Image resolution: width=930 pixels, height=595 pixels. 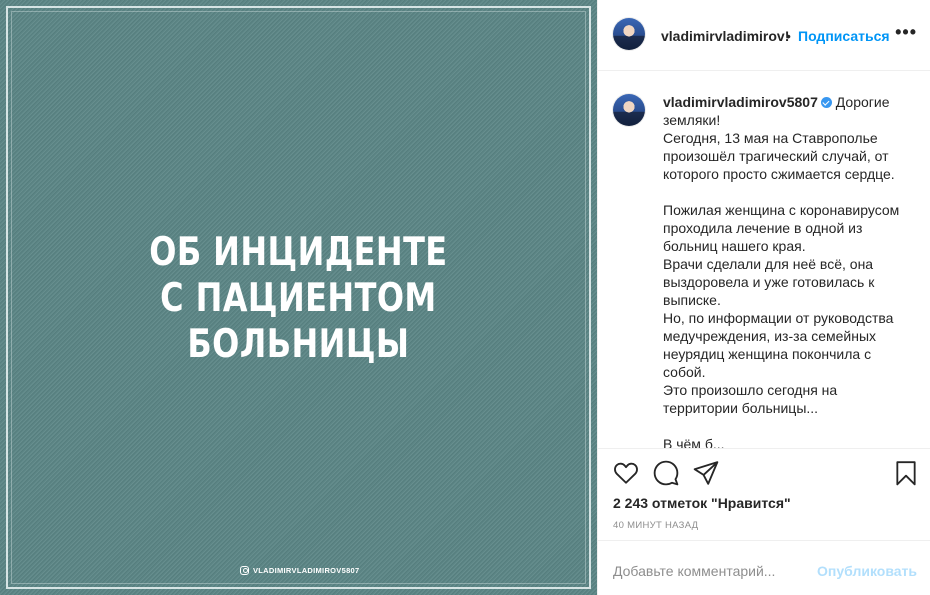 What do you see at coordinates (666, 473) in the screenshot?
I see `comment-icon` at bounding box center [666, 473].